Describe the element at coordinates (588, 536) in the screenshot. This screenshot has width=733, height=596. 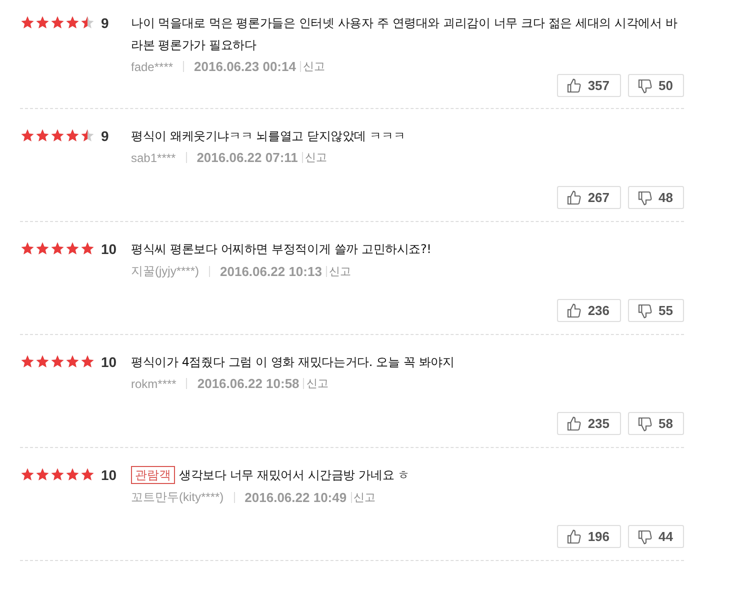
I see `like-button: 196` at that location.